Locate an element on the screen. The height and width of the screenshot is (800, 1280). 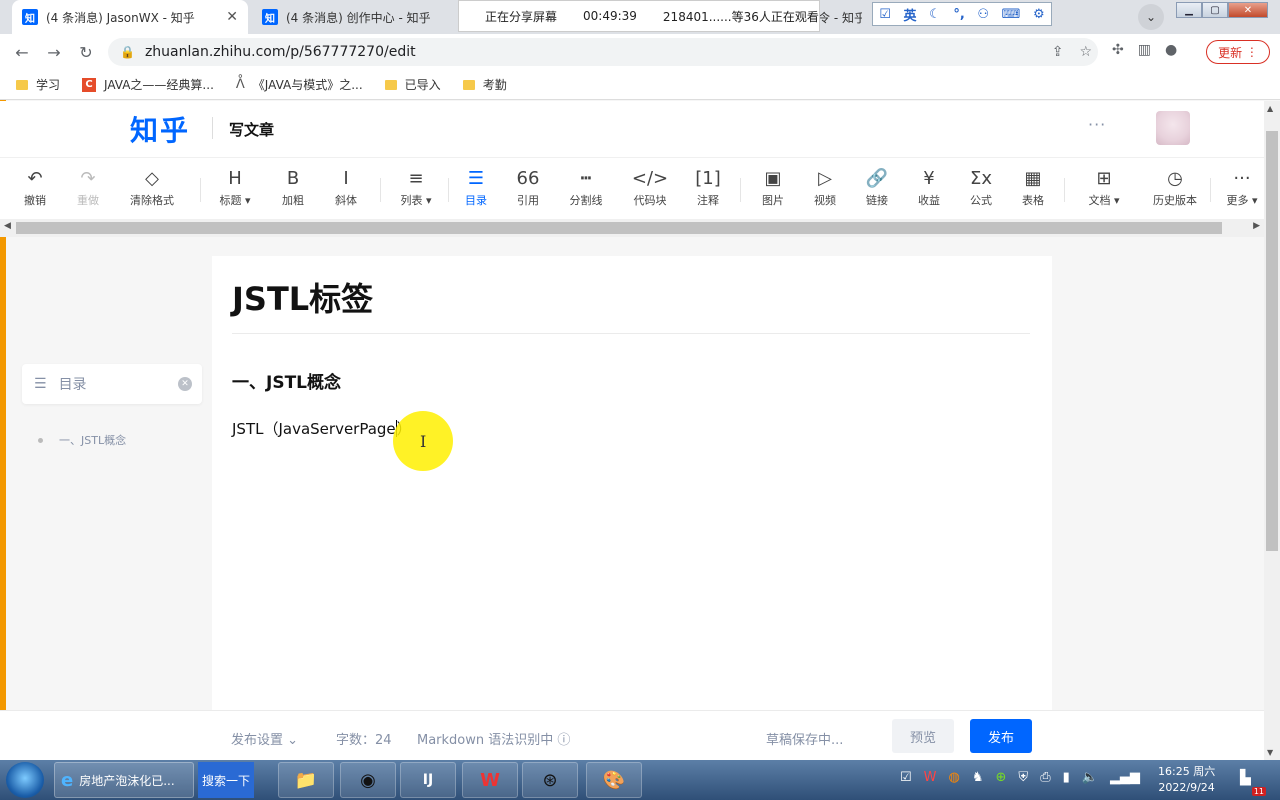
url-text: zhuanlan.zhihu.com/p/567777270/edit is located at coordinates (280, 52).